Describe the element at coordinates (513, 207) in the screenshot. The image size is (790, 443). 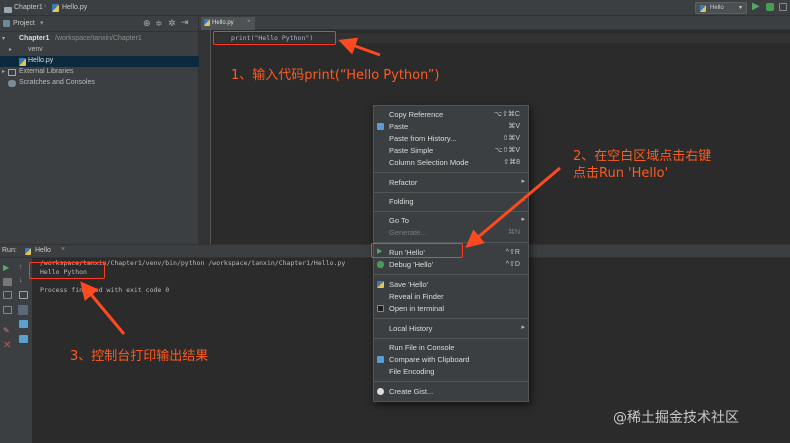
I see `arrow-to-run` at that location.